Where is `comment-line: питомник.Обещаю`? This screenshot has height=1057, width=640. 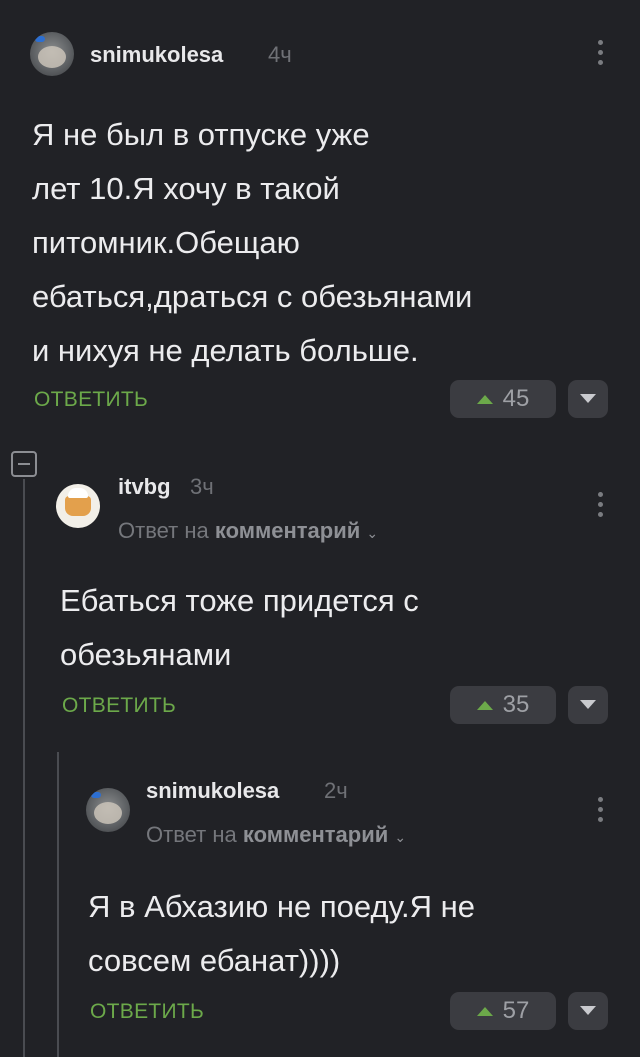
comment-line: питомник.Обещаю is located at coordinates (166, 242).